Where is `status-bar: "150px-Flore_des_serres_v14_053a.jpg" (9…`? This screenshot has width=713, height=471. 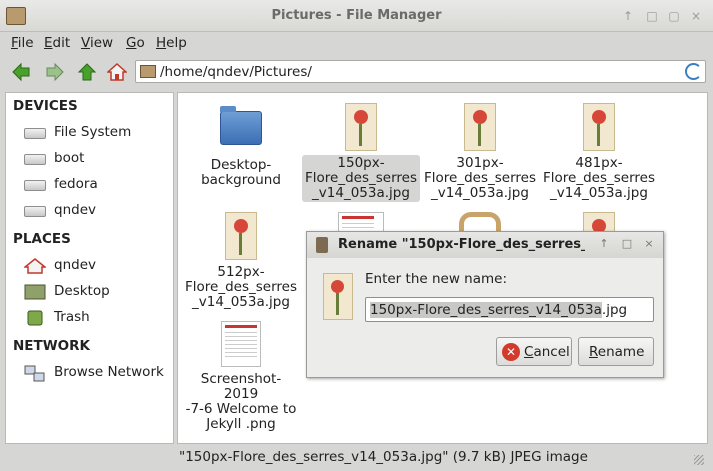 status-bar: "150px-Flore_des_serres_v14_053a.jpg" (9… is located at coordinates (442, 458).